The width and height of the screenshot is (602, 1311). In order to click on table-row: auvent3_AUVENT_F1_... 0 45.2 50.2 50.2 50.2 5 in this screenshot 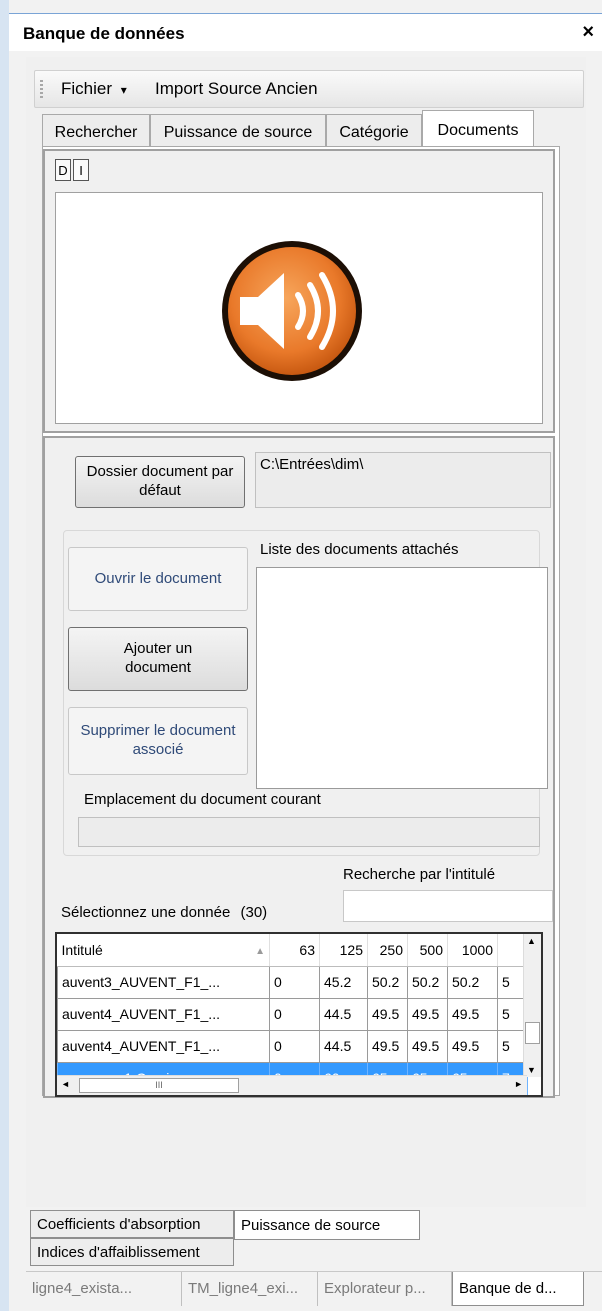, I will do `click(292, 982)`.